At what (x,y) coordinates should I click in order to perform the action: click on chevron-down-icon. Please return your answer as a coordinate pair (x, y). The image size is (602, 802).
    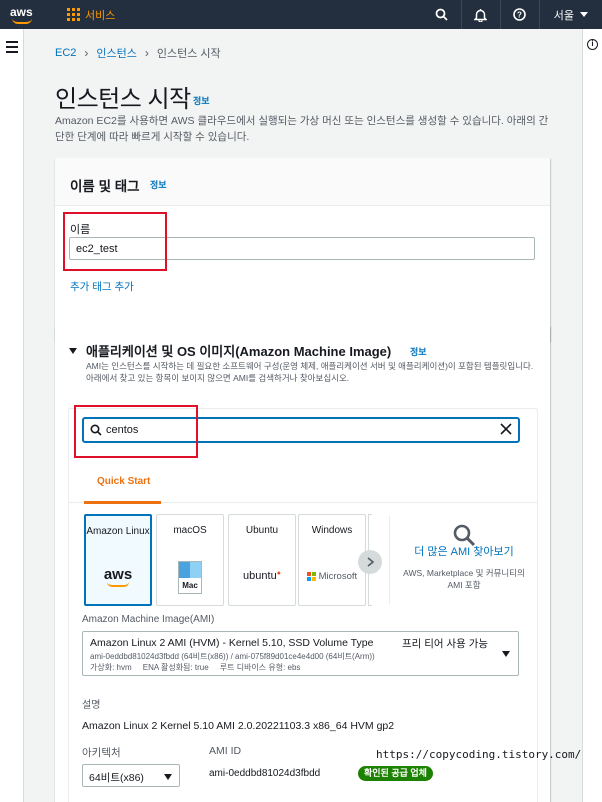
    Looking at the image, I should click on (584, 14).